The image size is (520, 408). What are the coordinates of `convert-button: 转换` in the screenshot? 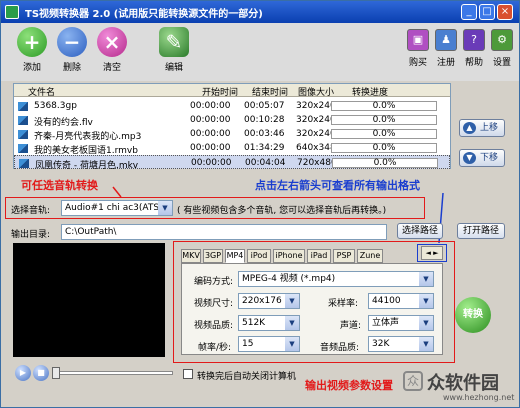 It's located at (473, 320).